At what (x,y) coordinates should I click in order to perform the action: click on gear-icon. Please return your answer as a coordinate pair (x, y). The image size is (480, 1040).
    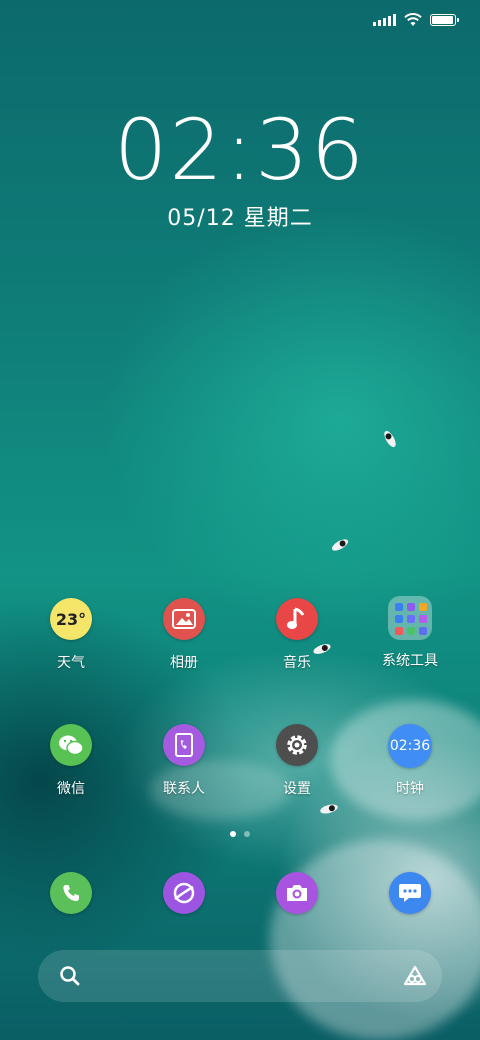
    Looking at the image, I should click on (297, 745).